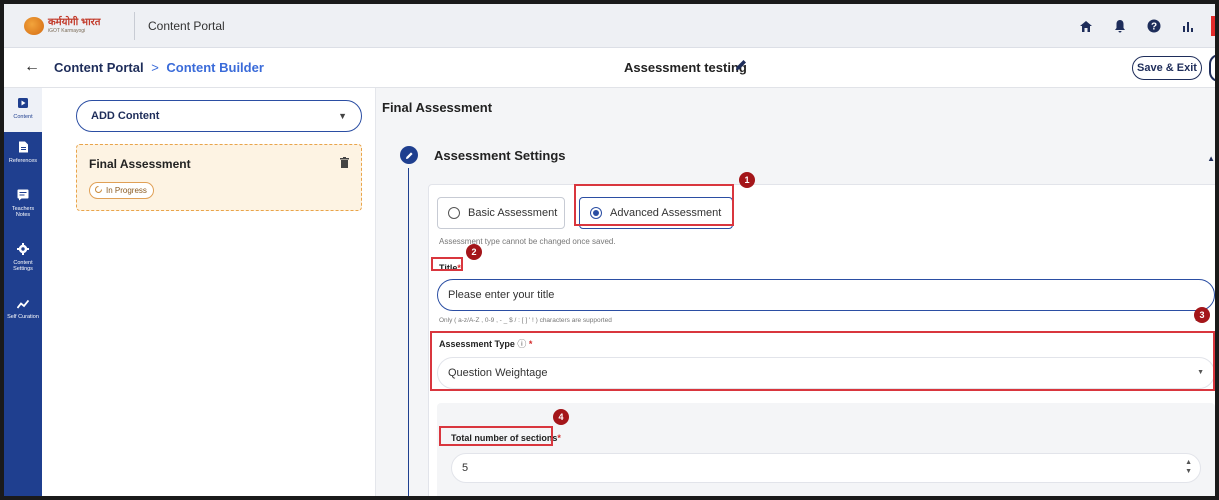  I want to click on chevron-down-icon: ▼, so click(342, 116).